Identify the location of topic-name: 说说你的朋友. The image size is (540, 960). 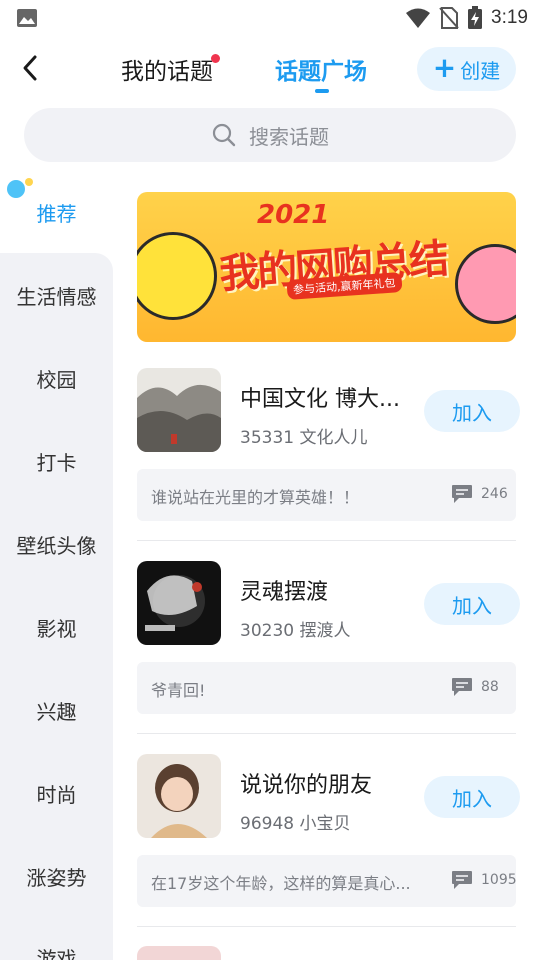
(306, 785).